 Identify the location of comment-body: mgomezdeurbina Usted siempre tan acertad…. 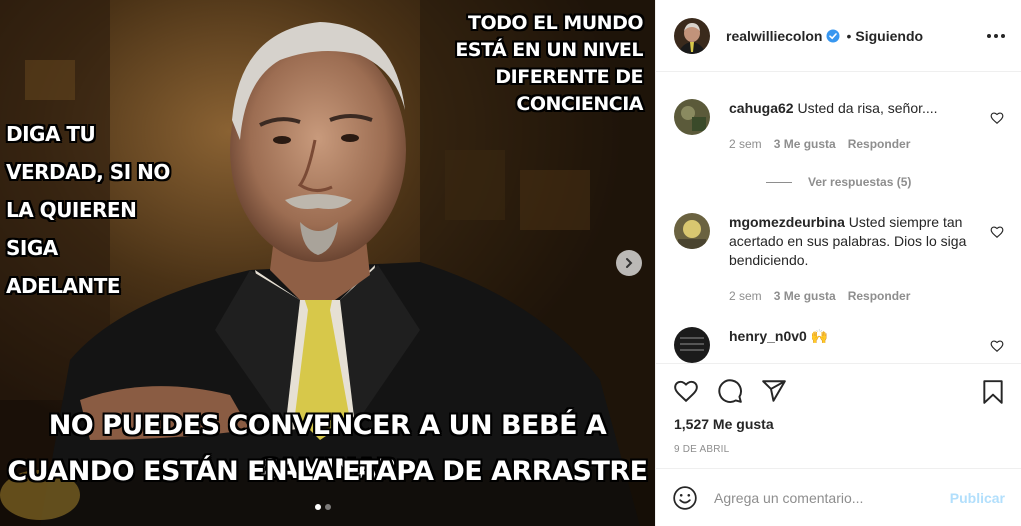
(851, 241).